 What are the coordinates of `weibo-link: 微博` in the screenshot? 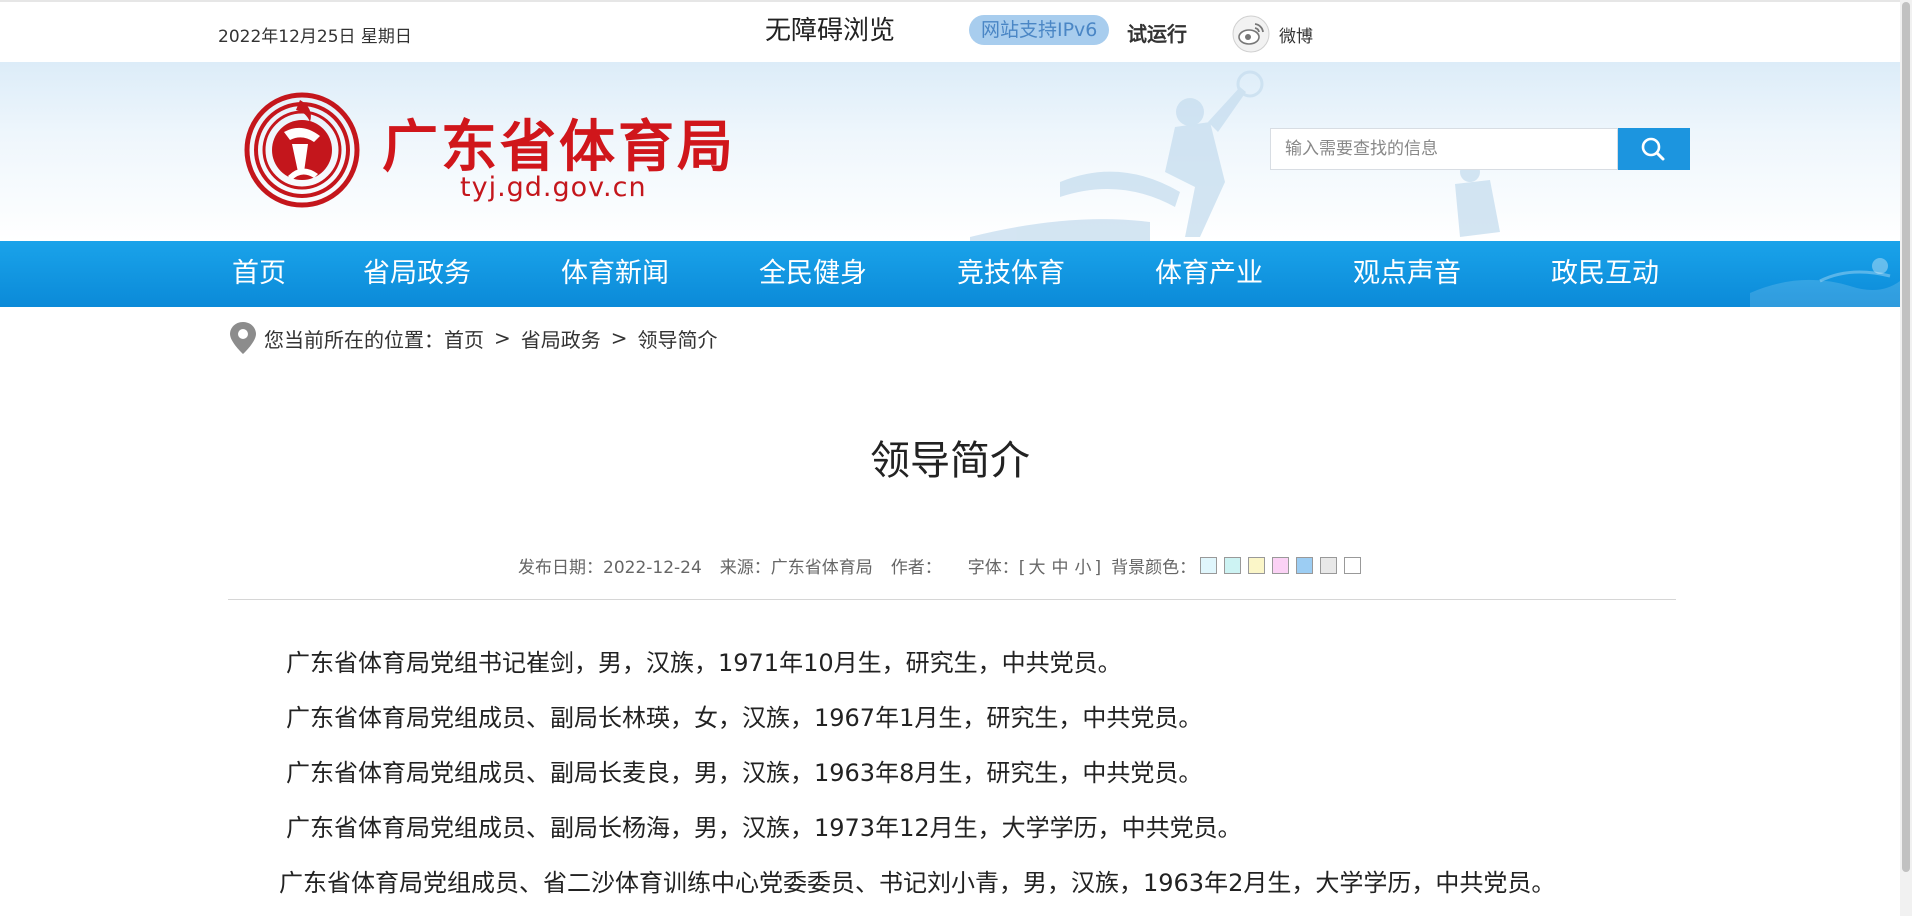 It's located at (1296, 34).